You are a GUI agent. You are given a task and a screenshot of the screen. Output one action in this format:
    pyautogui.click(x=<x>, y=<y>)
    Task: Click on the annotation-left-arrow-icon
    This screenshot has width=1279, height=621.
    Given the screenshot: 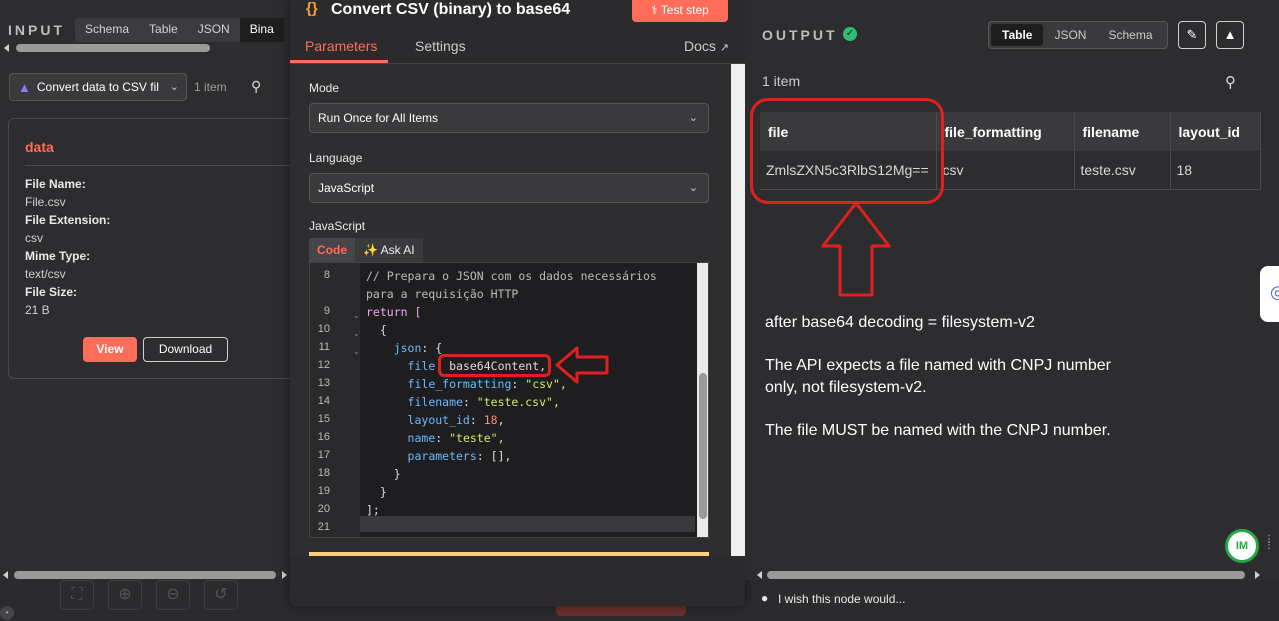 What is the action you would take?
    pyautogui.click(x=582, y=365)
    